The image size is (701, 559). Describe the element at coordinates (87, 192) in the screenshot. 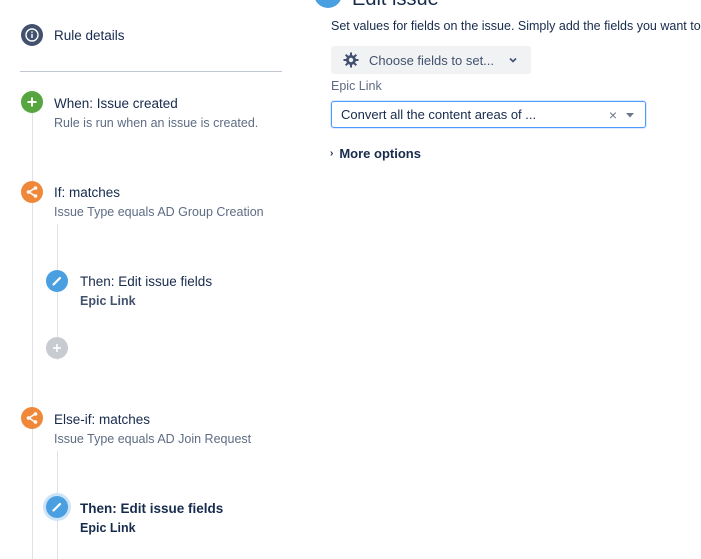

I see `condition-if-title: If: matches` at that location.